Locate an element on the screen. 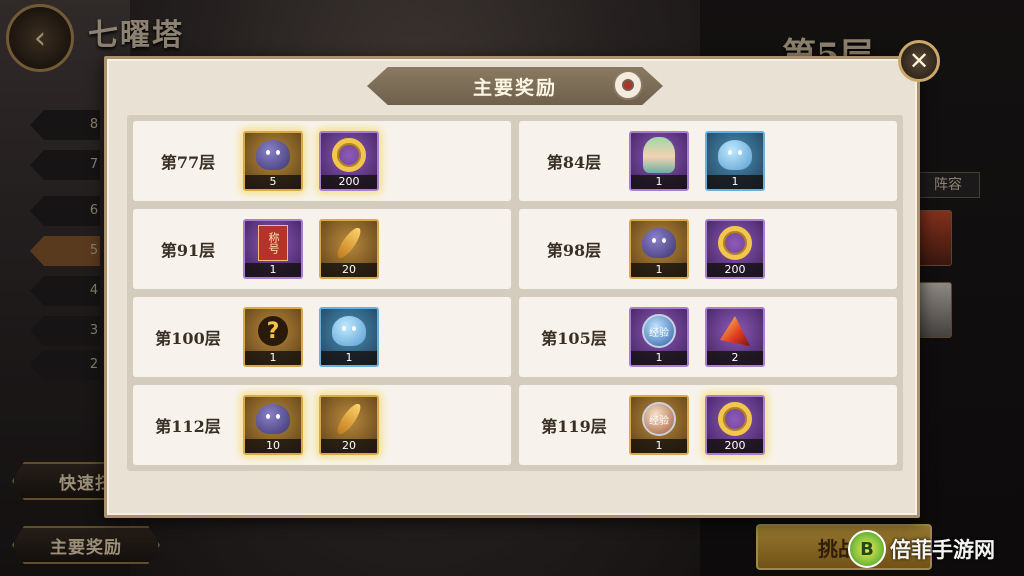  exp-orb-art: 经验 is located at coordinates (659, 331).